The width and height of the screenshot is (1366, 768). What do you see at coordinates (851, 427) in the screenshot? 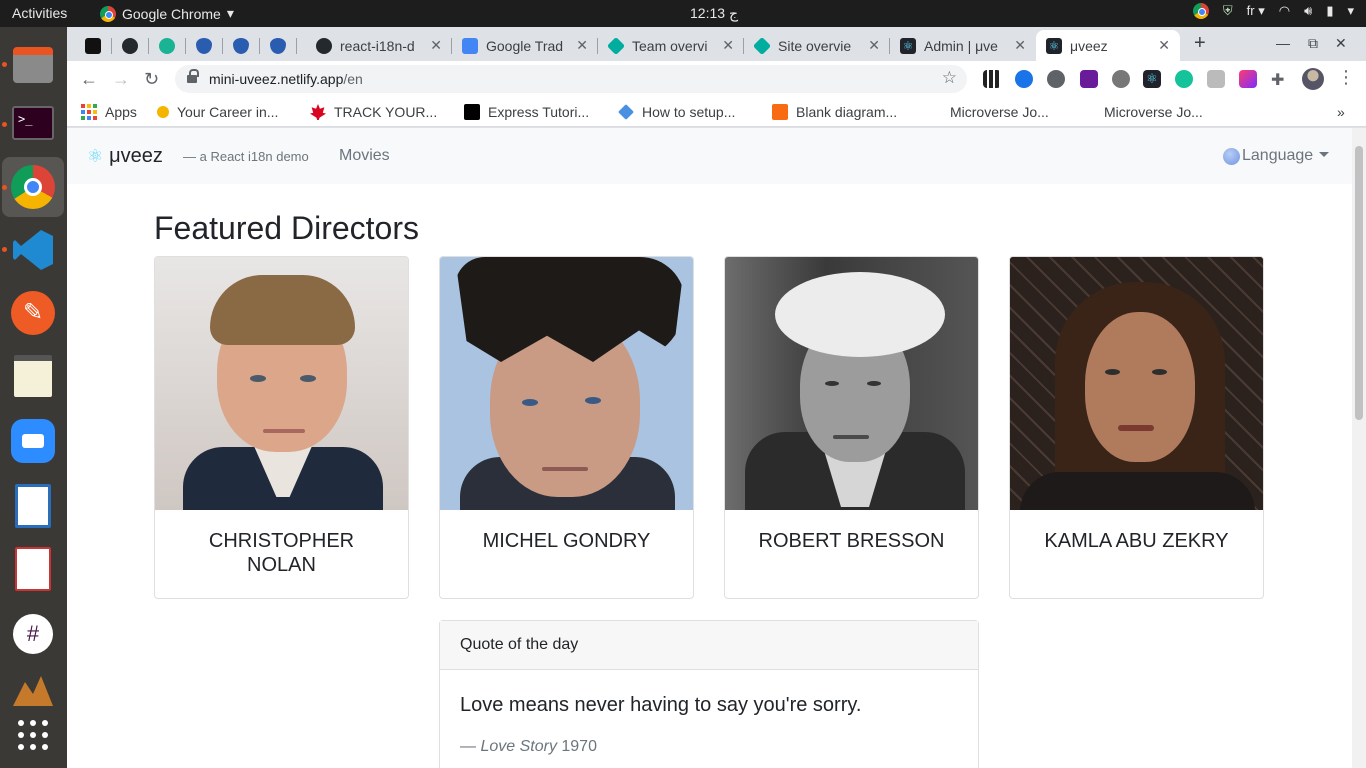
I see `director-card: ROBERT BRESSON` at bounding box center [851, 427].